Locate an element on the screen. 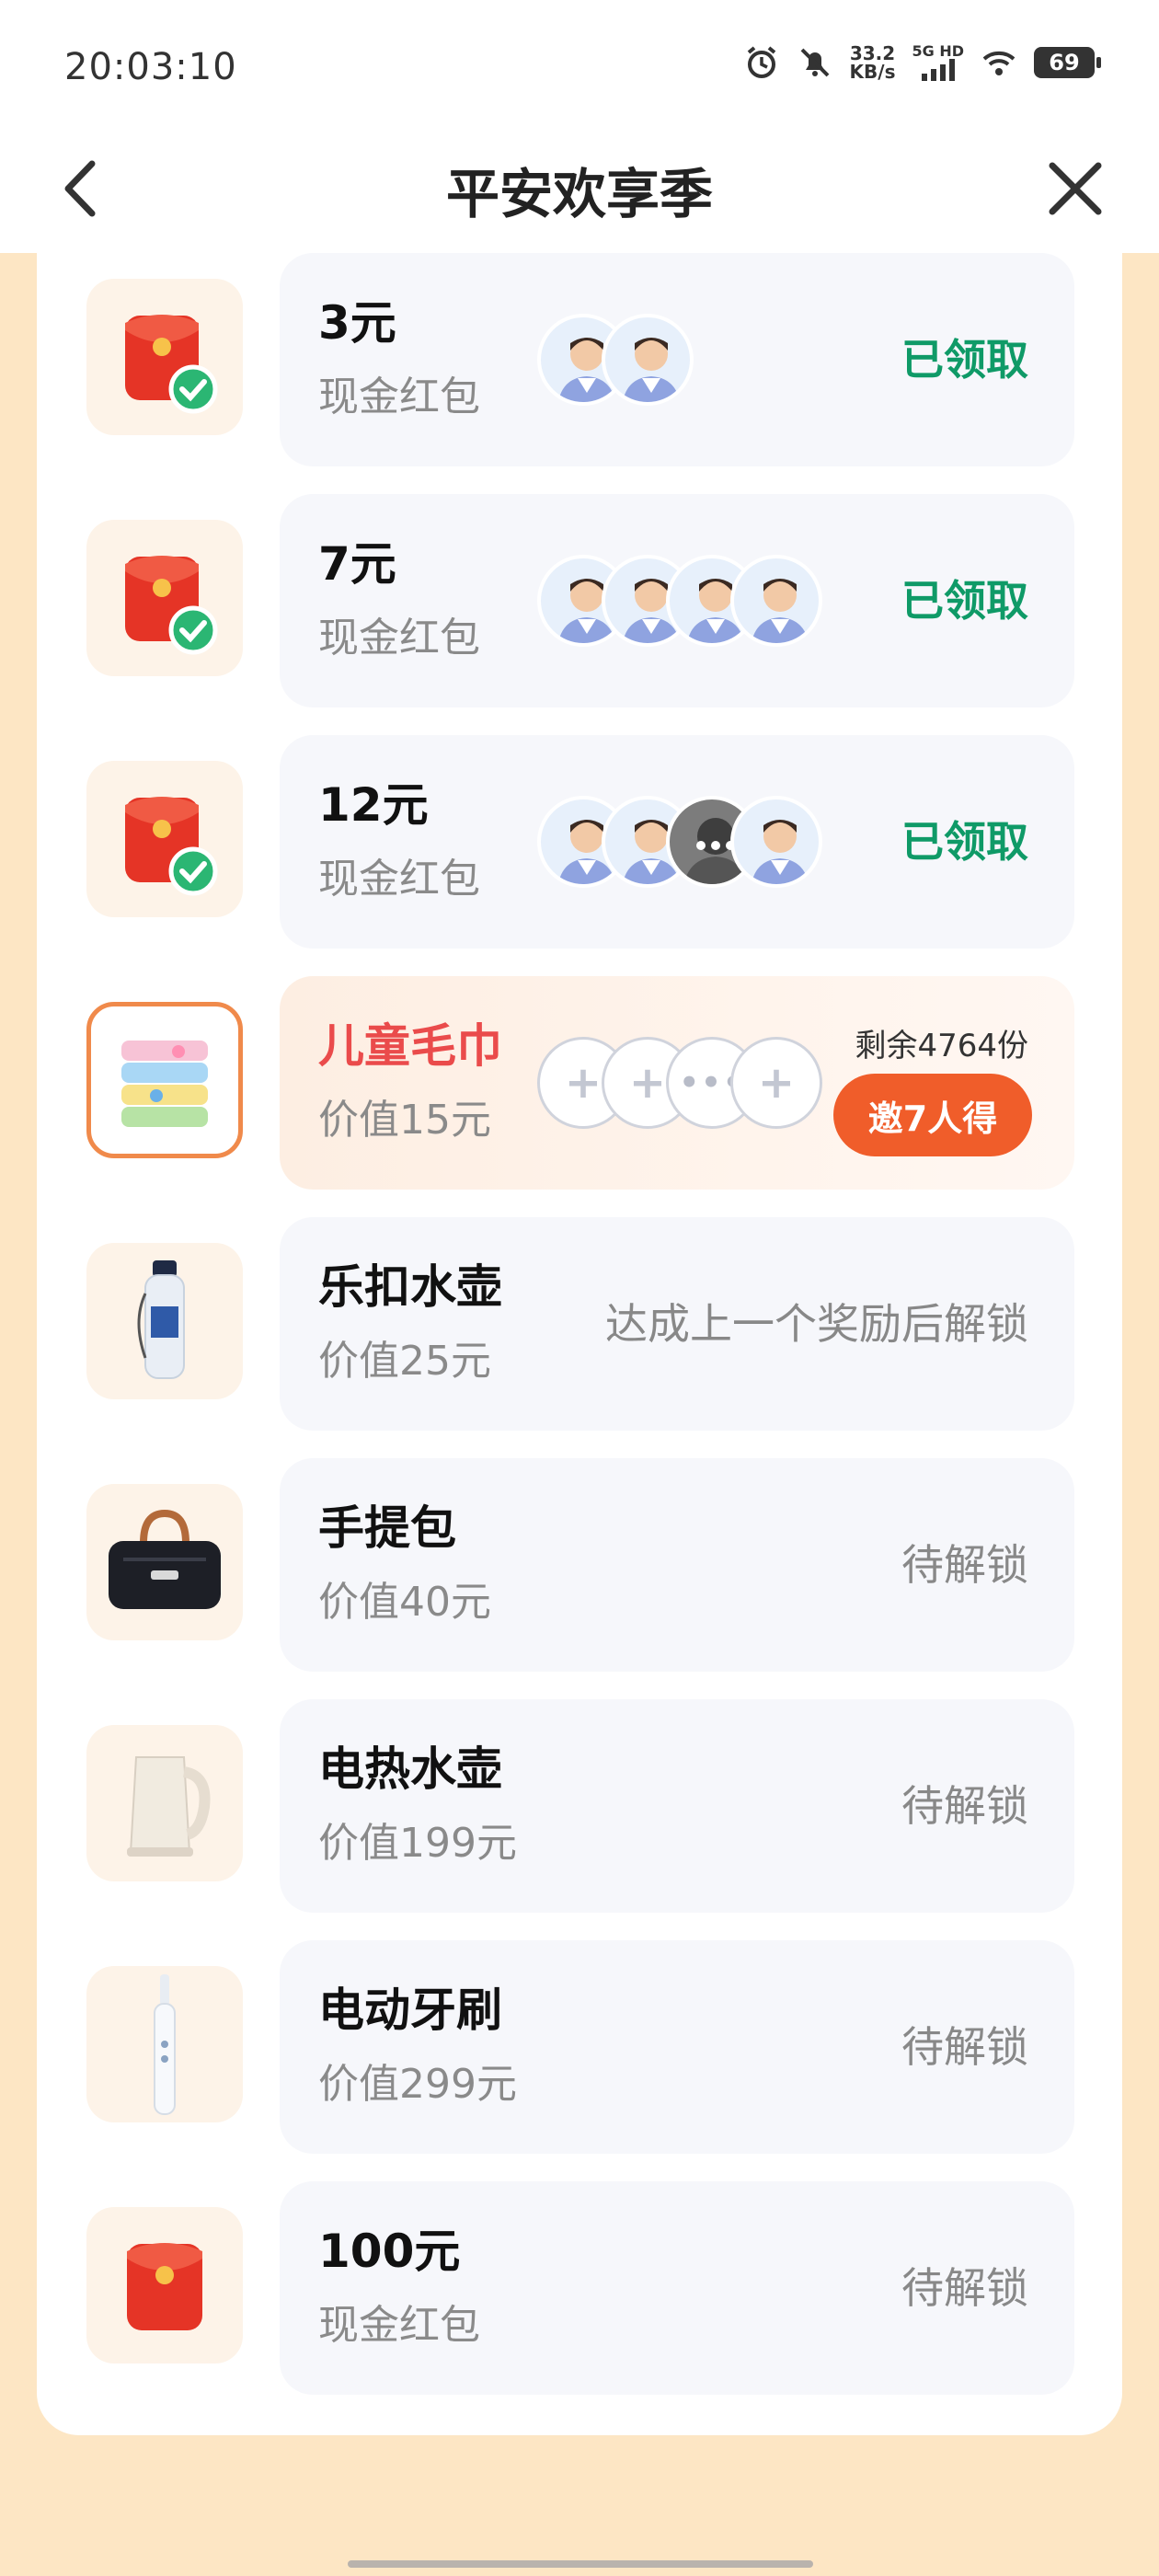 The image size is (1159, 2576). network-speed: 33.2 KB/s is located at coordinates (873, 62).